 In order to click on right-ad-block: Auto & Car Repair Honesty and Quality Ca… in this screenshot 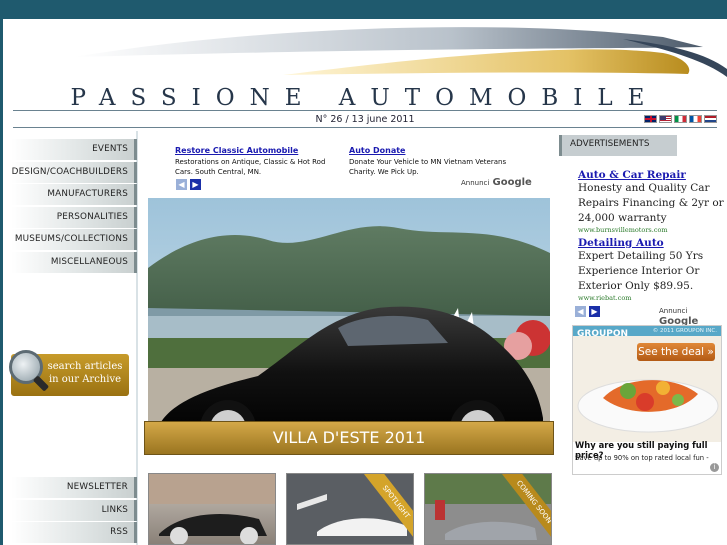, I will do `click(652, 237)`.